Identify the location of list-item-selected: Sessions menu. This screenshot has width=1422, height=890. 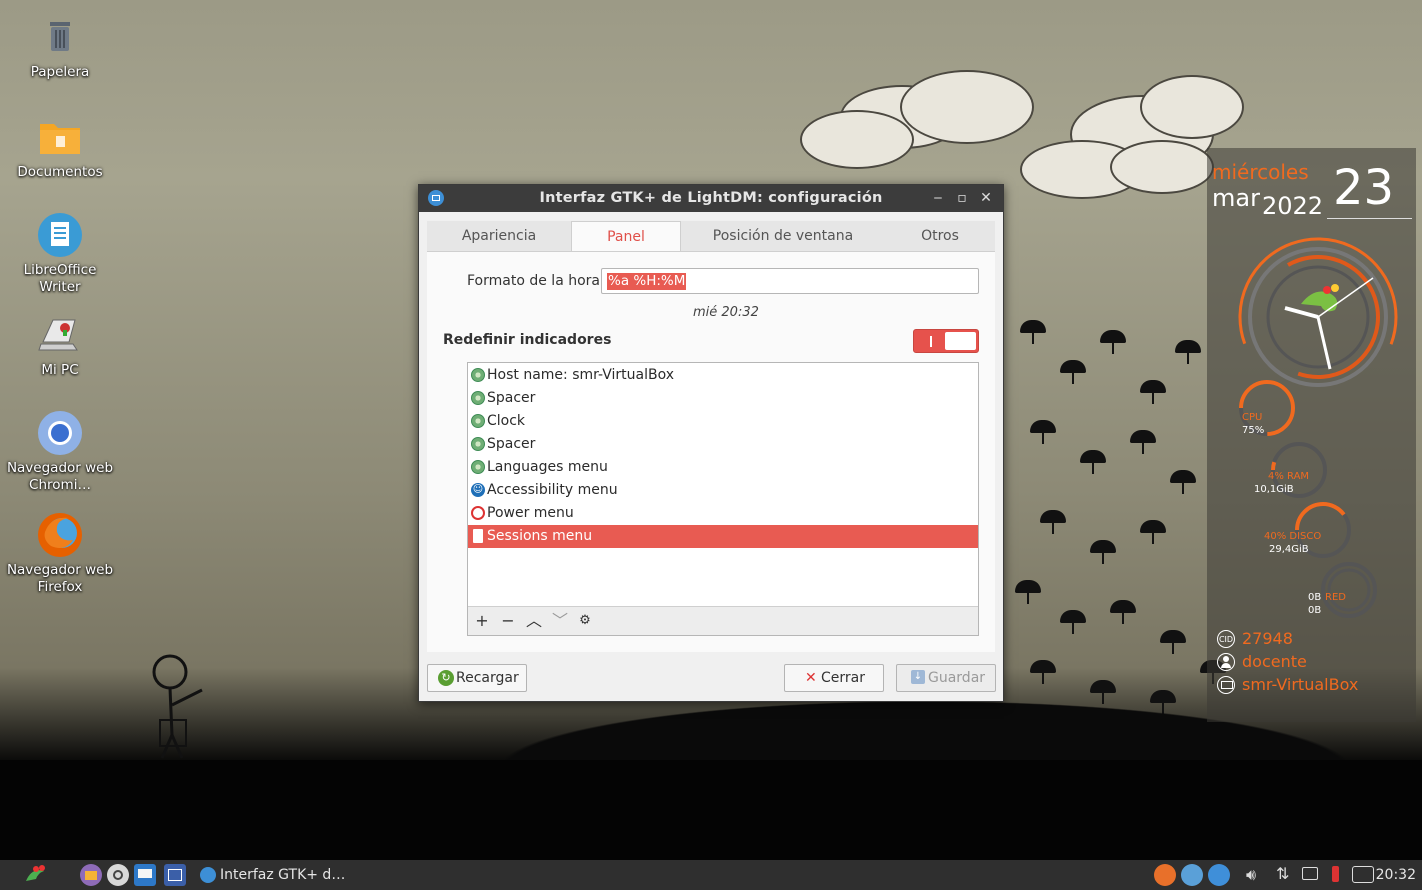
(723, 536).